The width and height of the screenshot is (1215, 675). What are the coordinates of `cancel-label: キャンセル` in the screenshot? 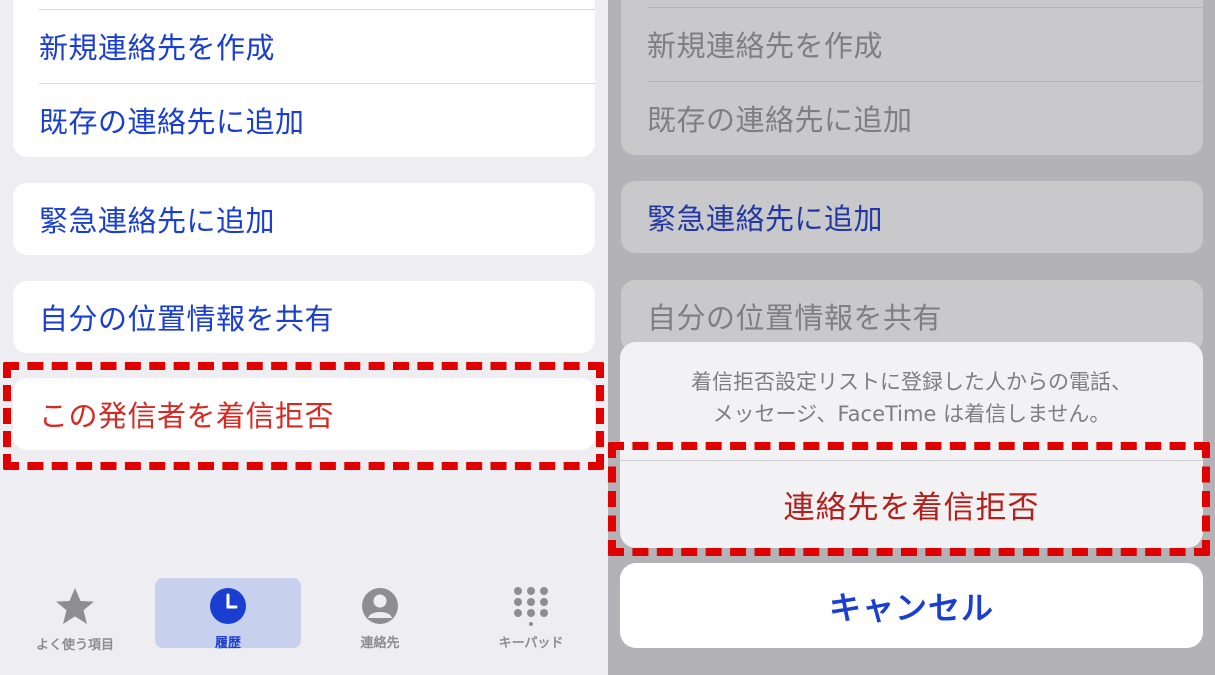 It's located at (911, 607).